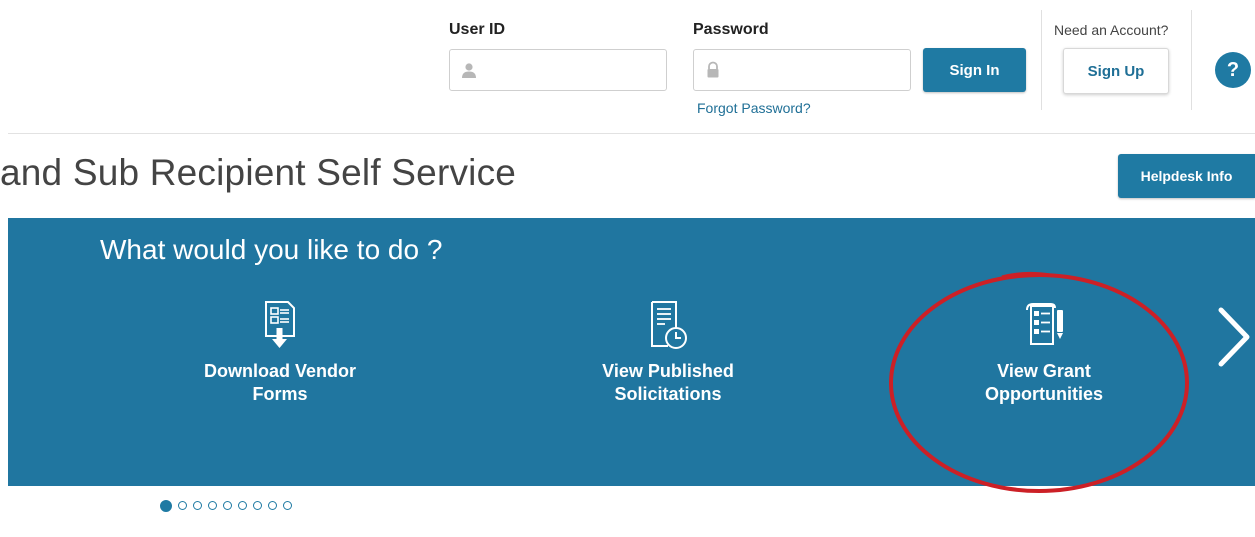 The width and height of the screenshot is (1255, 537). I want to click on user-icon, so click(469, 70).